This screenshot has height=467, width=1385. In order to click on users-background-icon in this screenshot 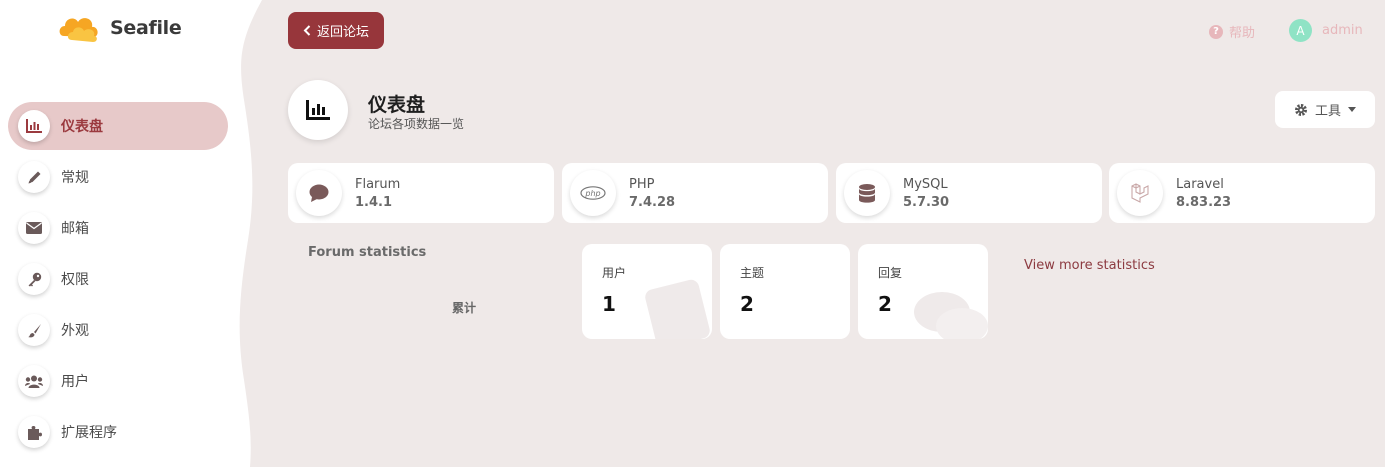, I will do `click(677, 309)`.